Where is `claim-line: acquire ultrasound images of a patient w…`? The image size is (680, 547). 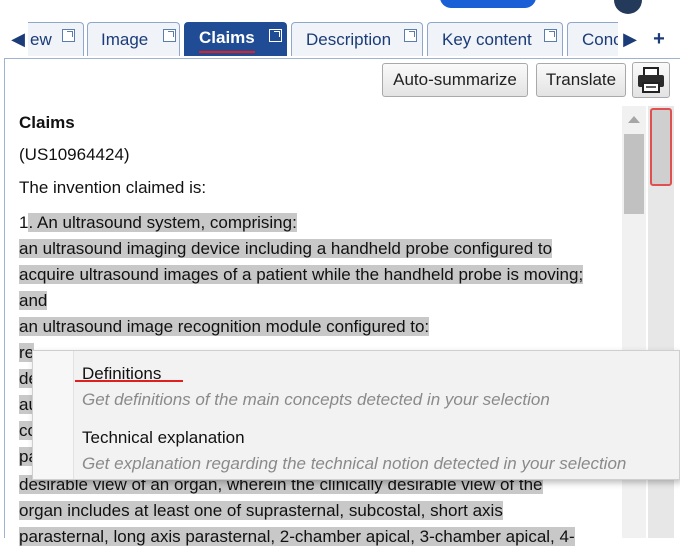
claim-line: acquire ultrasound images of a patient w… is located at coordinates (301, 275).